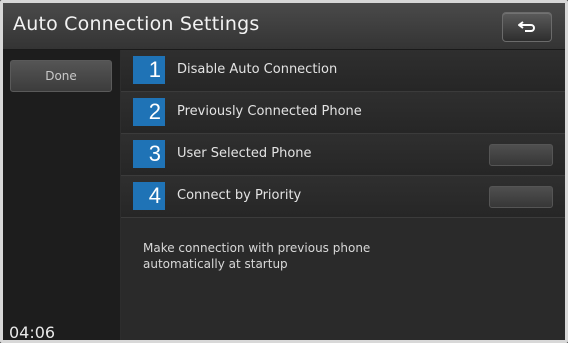 The width and height of the screenshot is (568, 343). What do you see at coordinates (149, 154) in the screenshot?
I see `option-number-badge: 3` at bounding box center [149, 154].